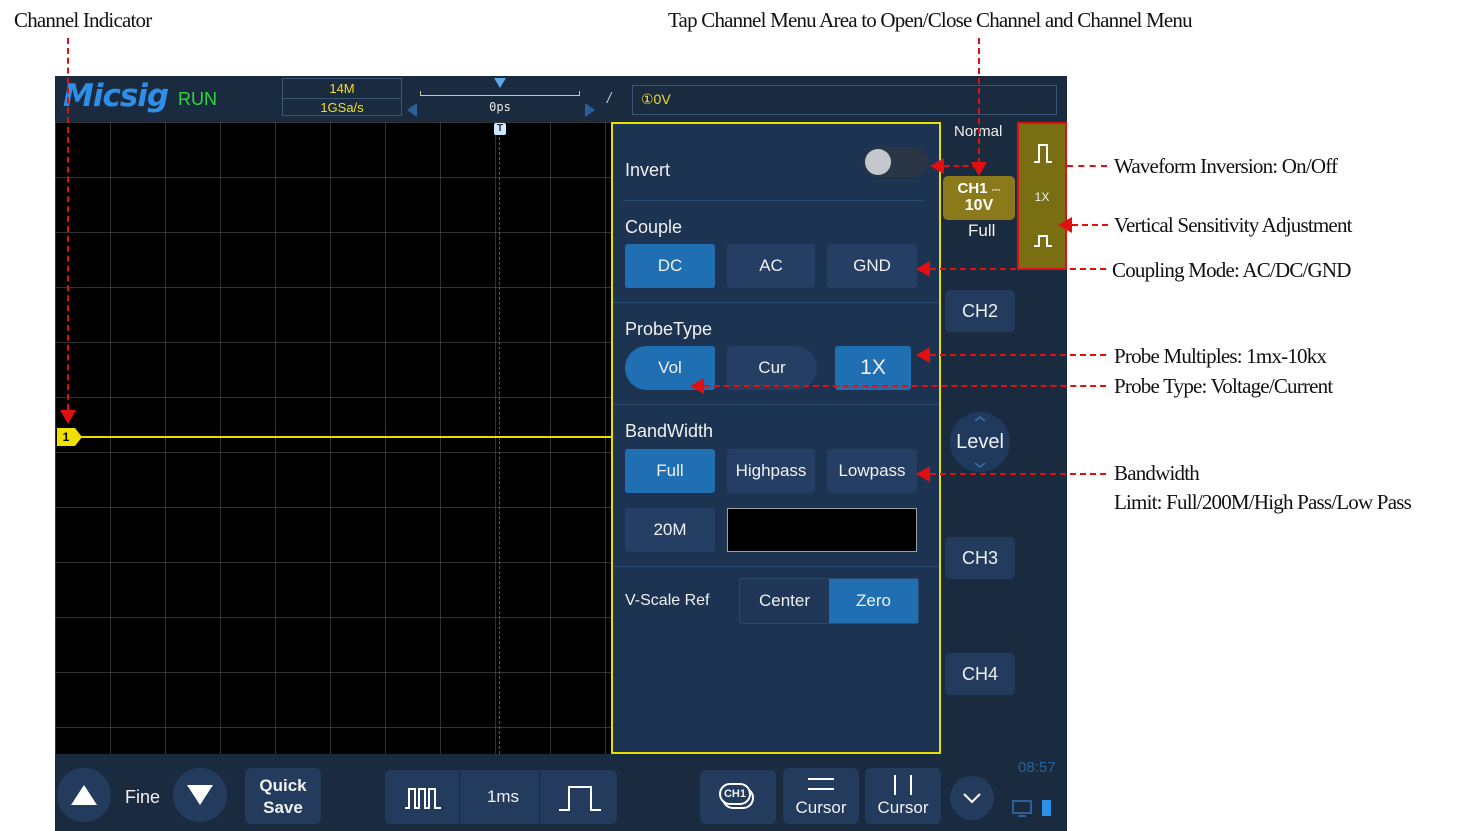  What do you see at coordinates (822, 530) in the screenshot?
I see `bandwidth-value-field` at bounding box center [822, 530].